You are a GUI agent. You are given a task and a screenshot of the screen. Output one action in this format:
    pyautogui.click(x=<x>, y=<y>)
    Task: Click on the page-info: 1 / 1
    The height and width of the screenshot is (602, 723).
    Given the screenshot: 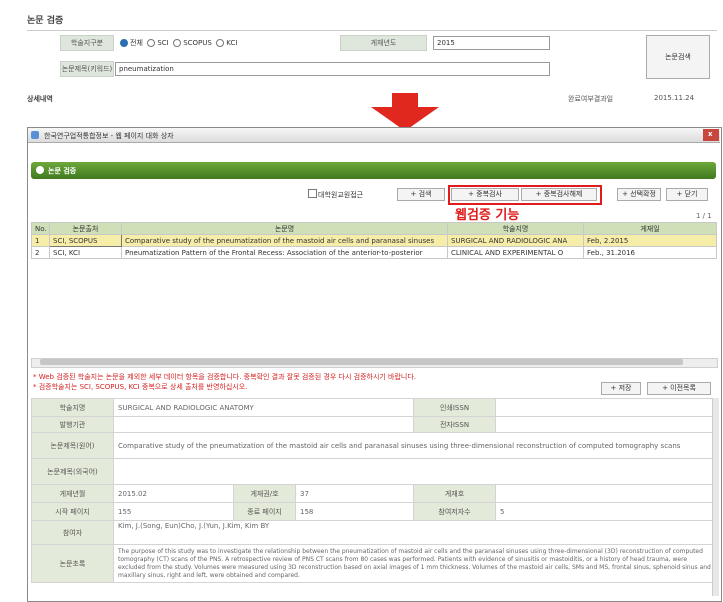 What is the action you would take?
    pyautogui.click(x=704, y=216)
    